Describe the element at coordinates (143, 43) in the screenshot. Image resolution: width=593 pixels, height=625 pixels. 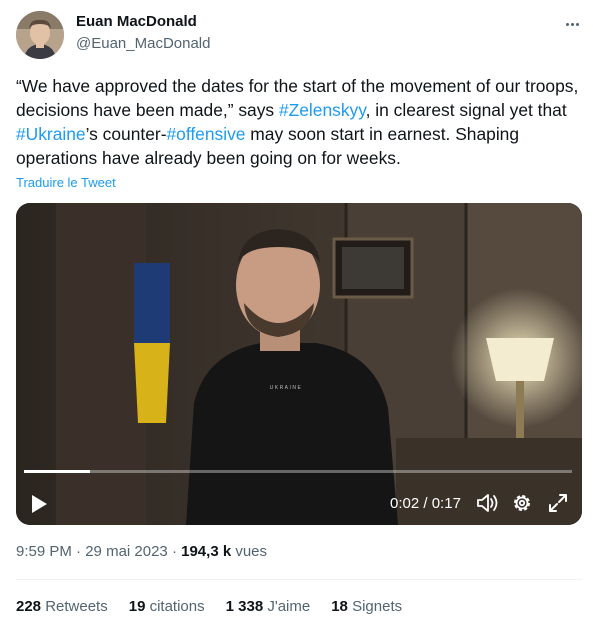
I see `author-handle: @Euan_MacDonald` at that location.